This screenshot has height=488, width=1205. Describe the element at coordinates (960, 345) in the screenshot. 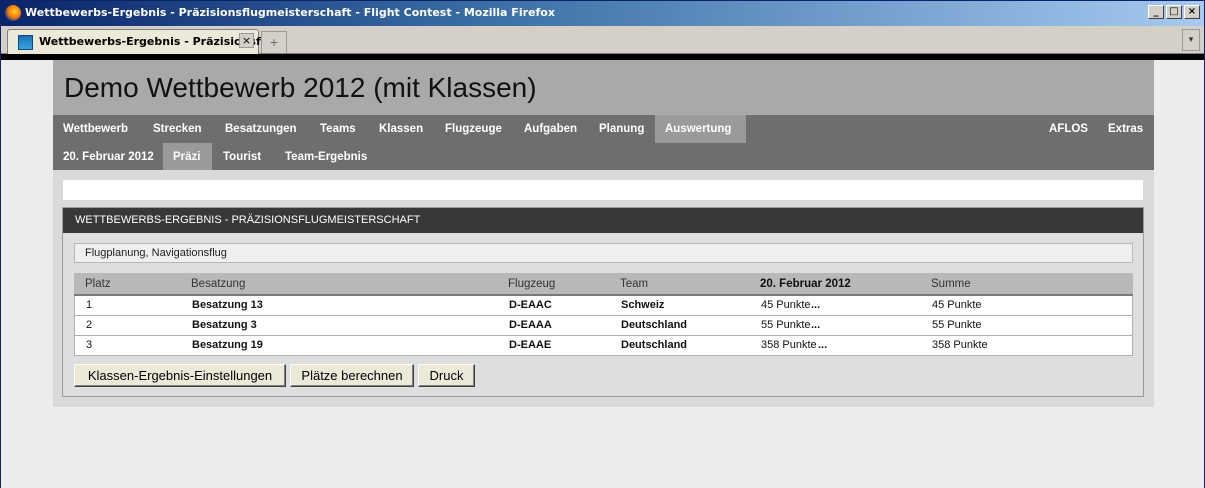

I see `cell-summe: 358 Punkte` at that location.